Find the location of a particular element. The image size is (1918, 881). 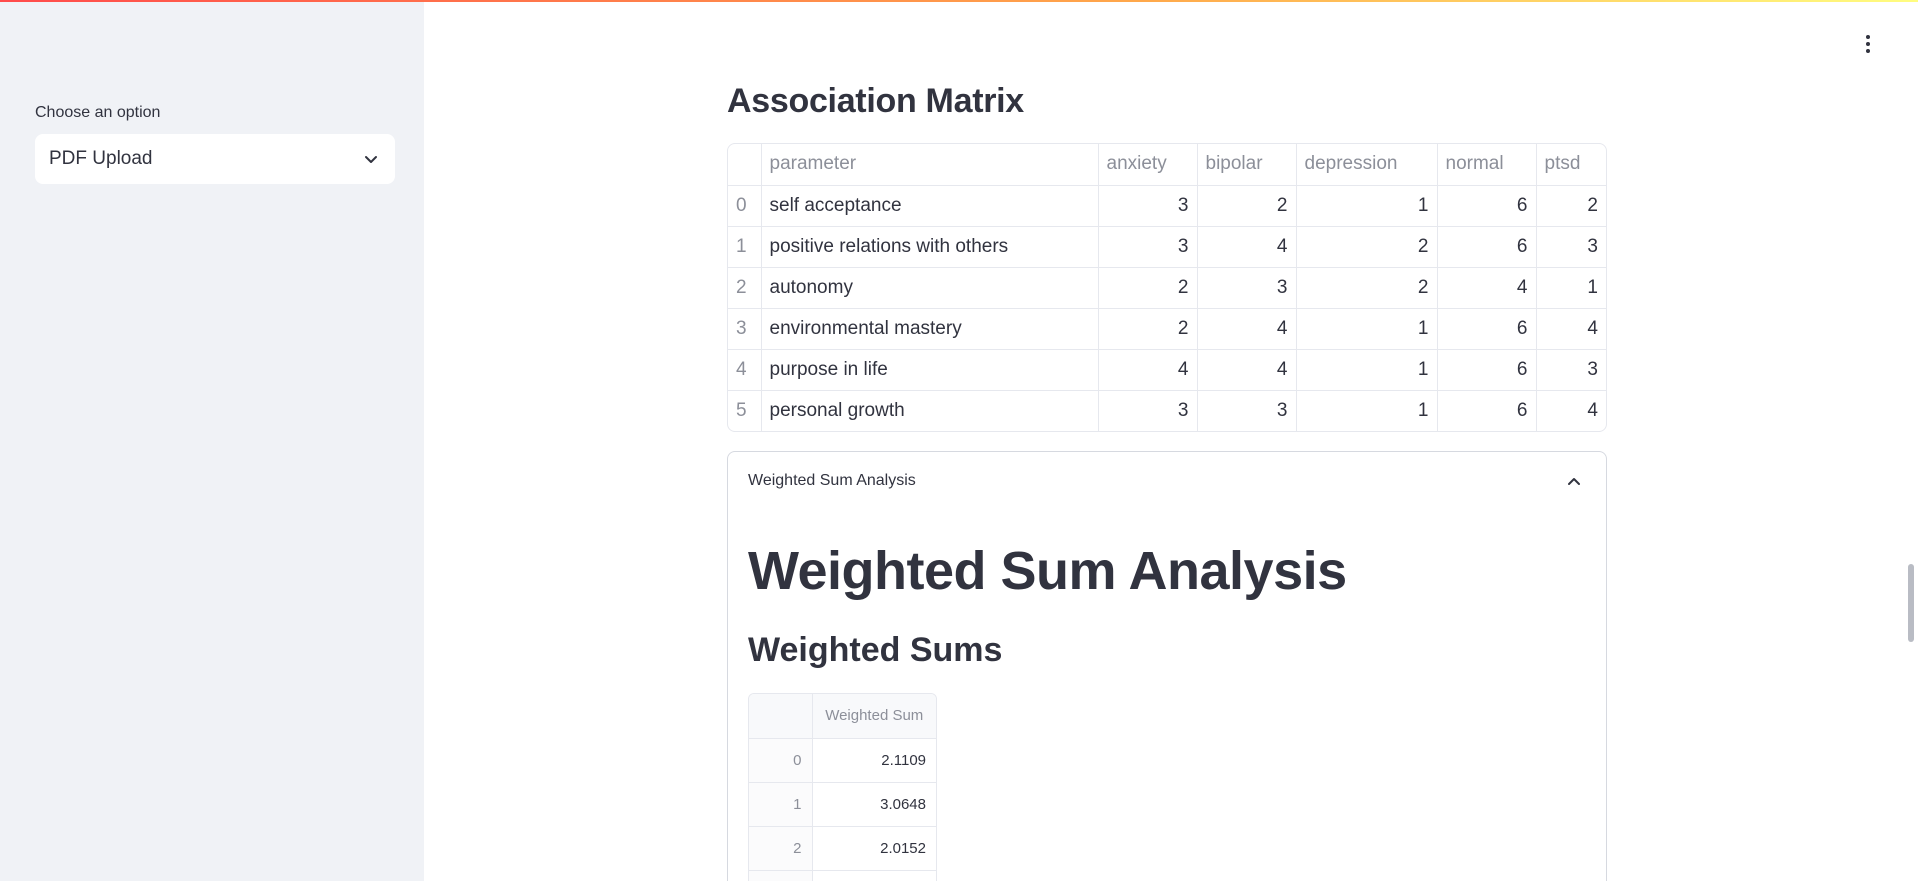

cell-parameter: purpose in life is located at coordinates (930, 370).